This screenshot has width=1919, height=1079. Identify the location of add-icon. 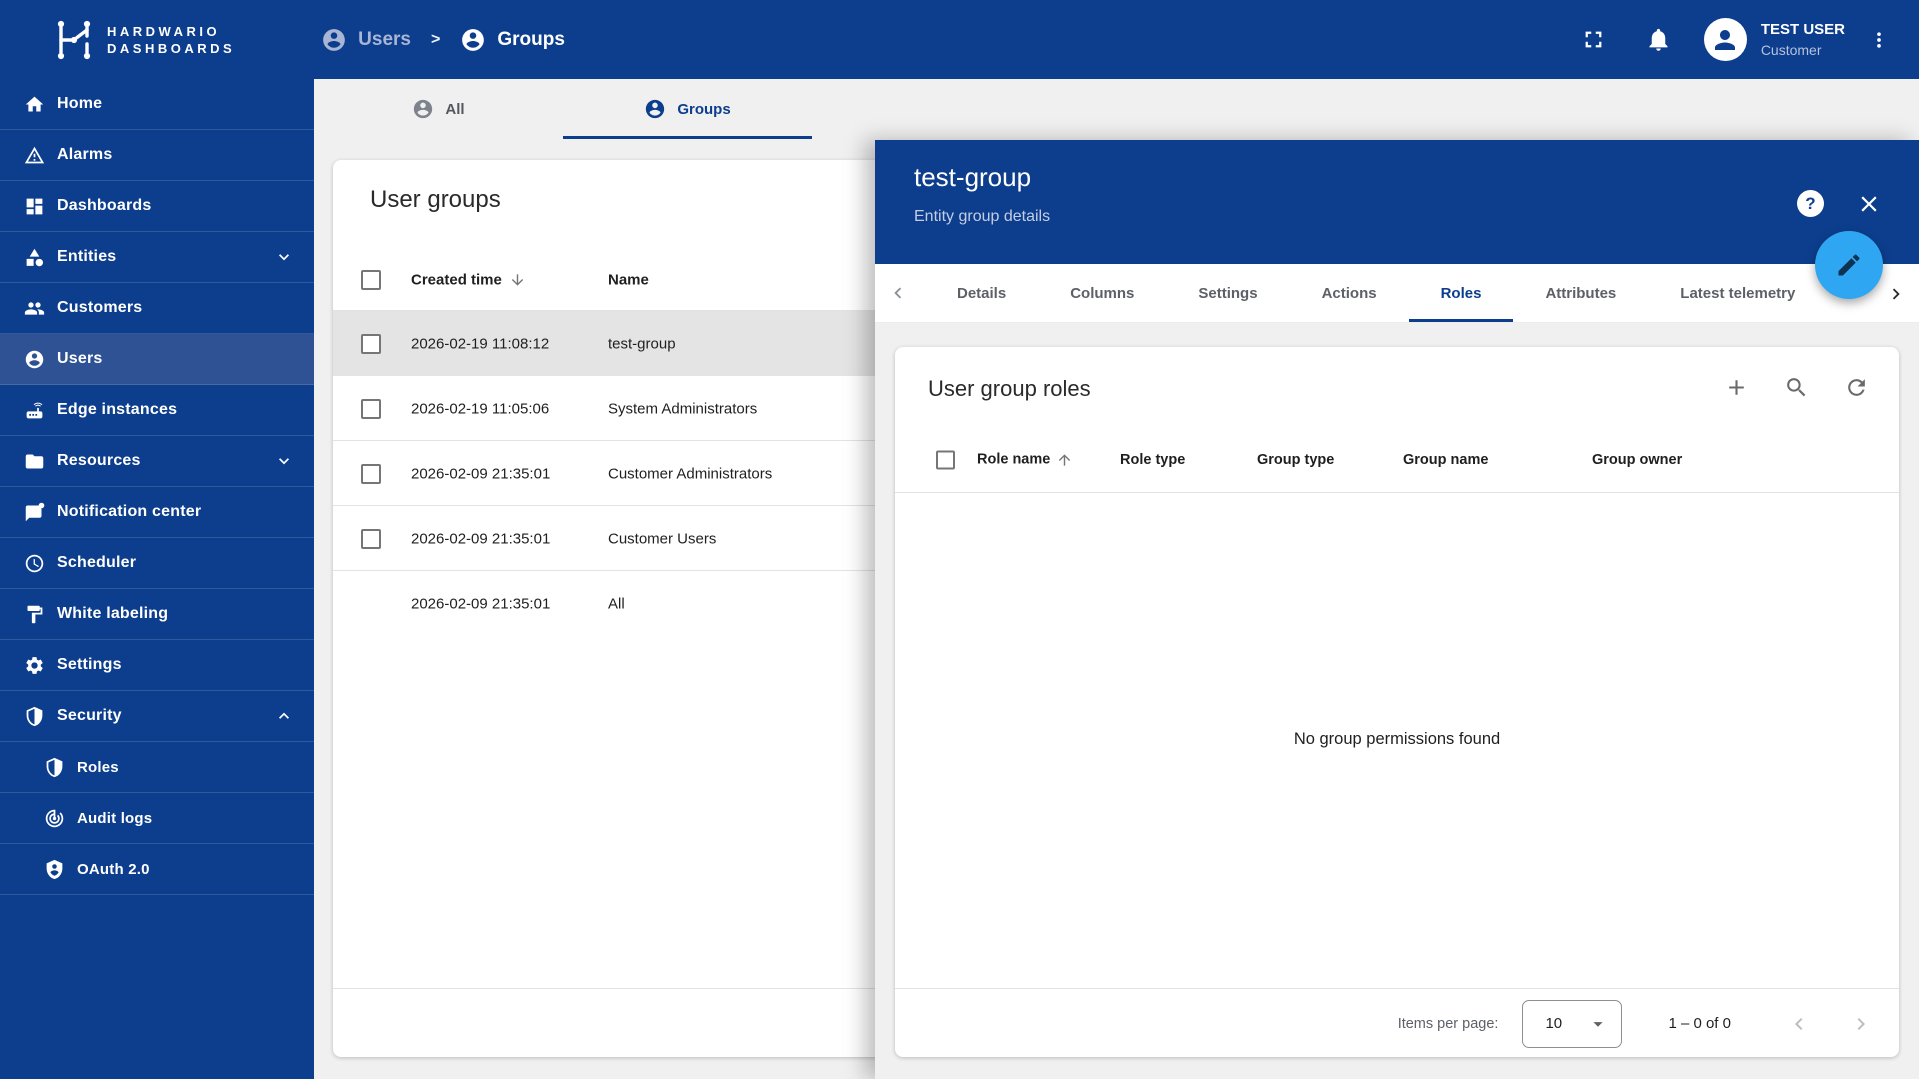
(1736, 387).